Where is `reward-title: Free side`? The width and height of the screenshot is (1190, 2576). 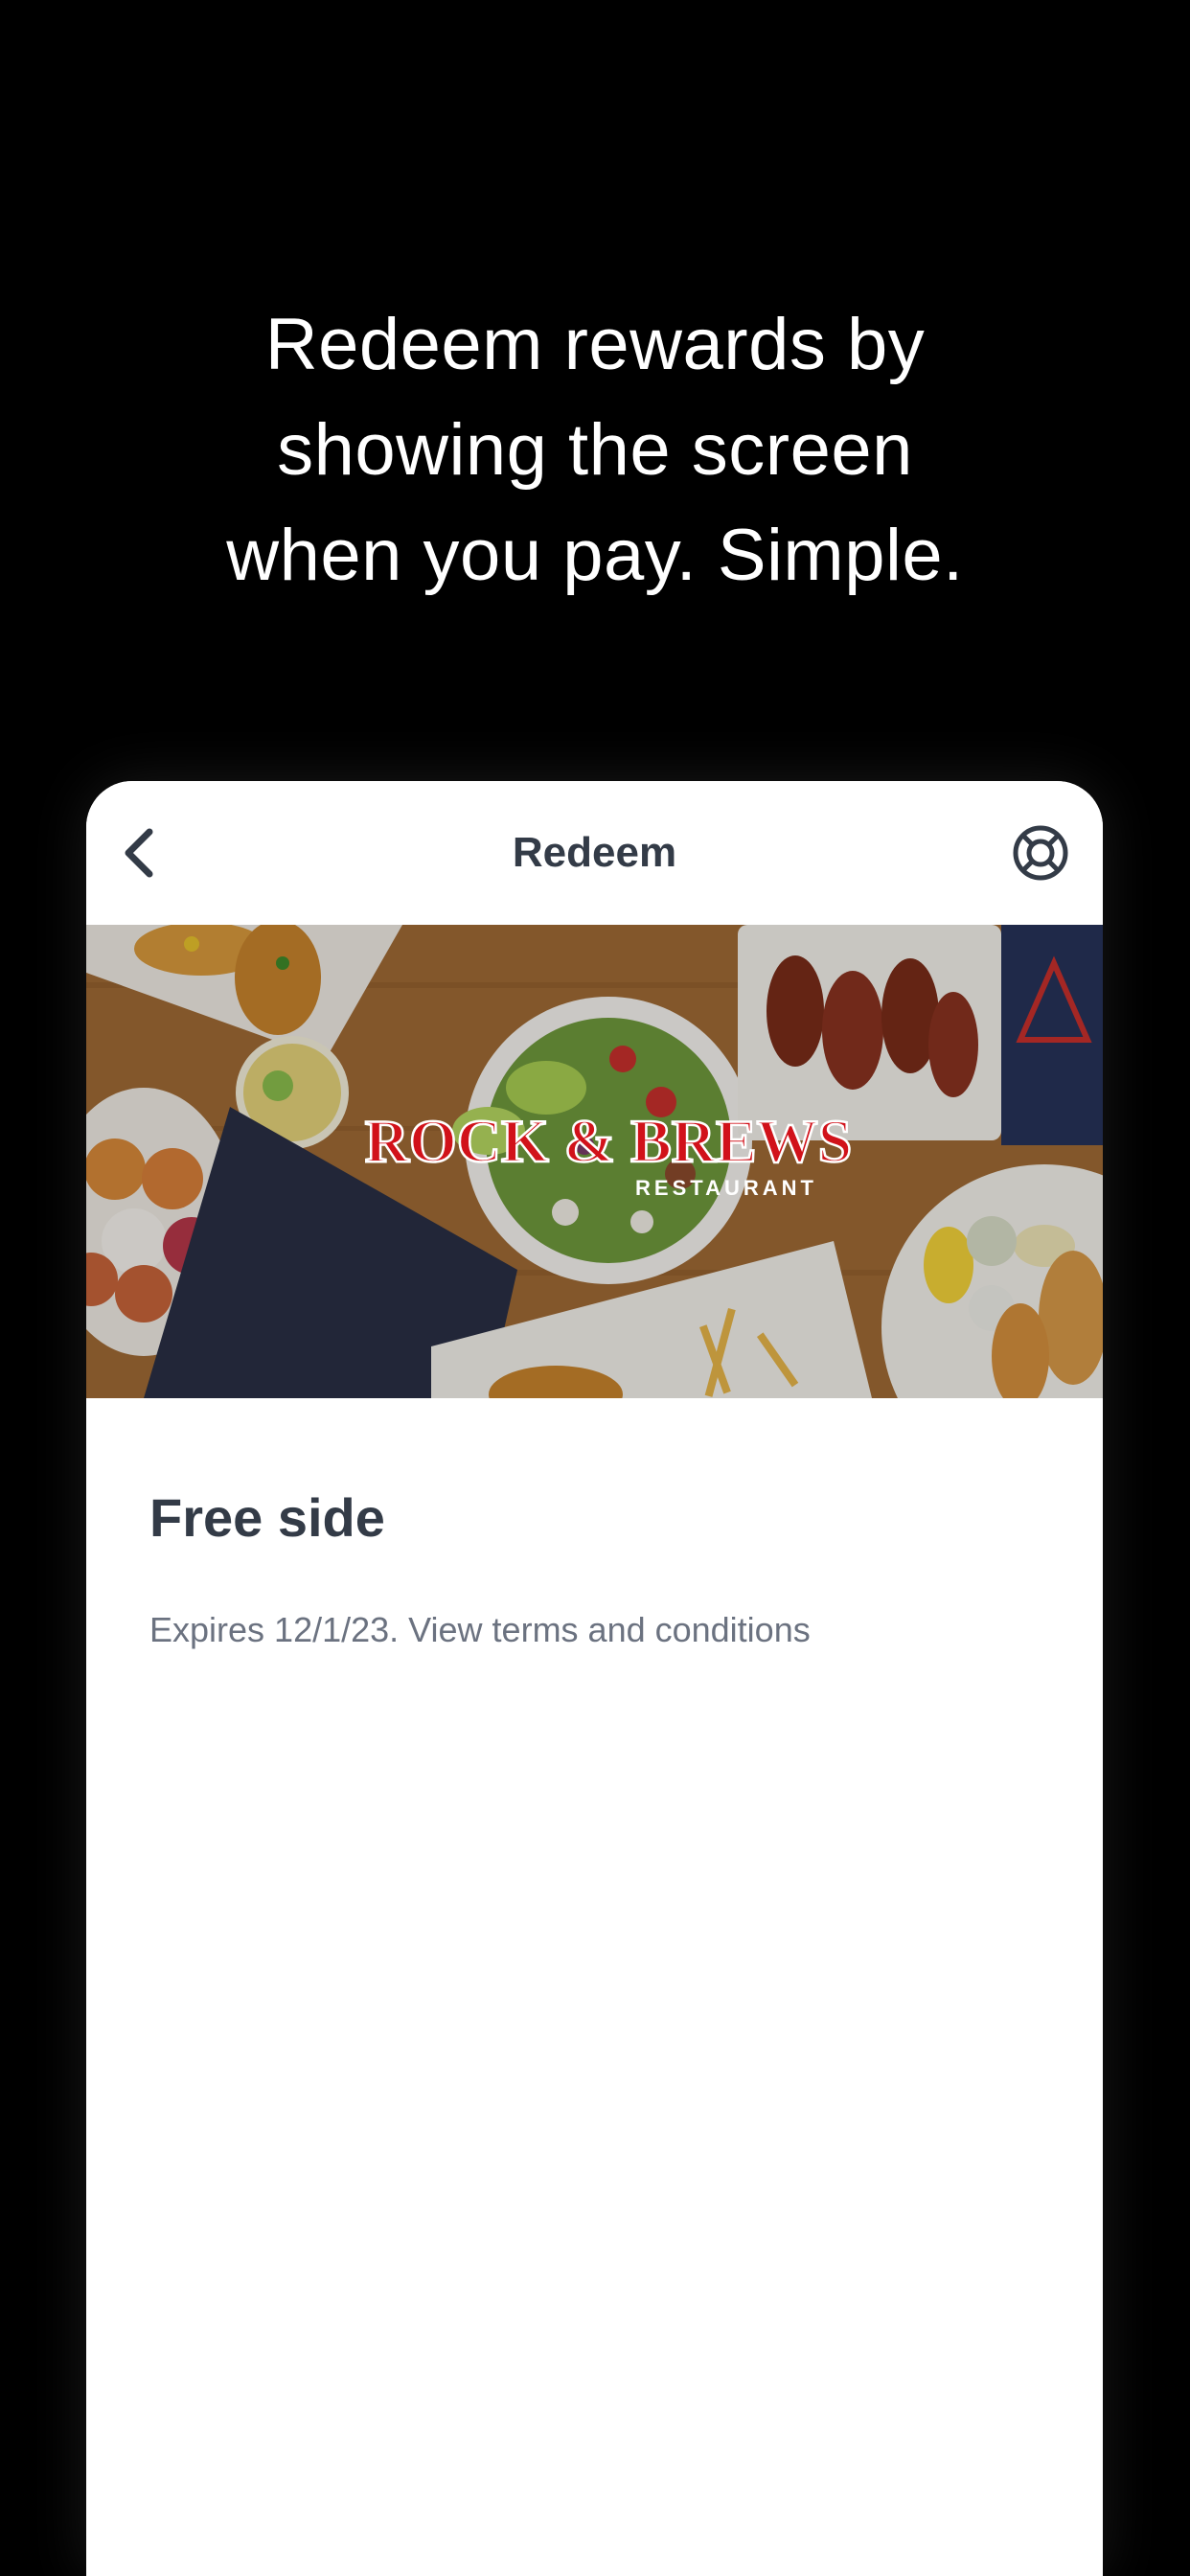 reward-title: Free side is located at coordinates (267, 1517).